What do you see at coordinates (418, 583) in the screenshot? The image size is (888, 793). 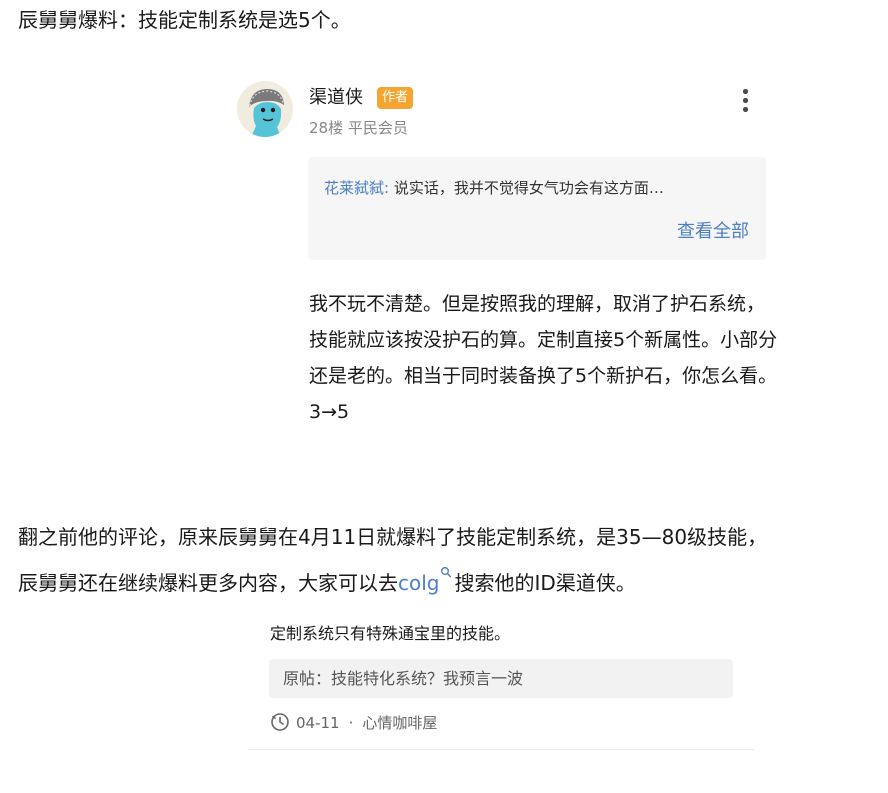 I see `colg-link: colg` at bounding box center [418, 583].